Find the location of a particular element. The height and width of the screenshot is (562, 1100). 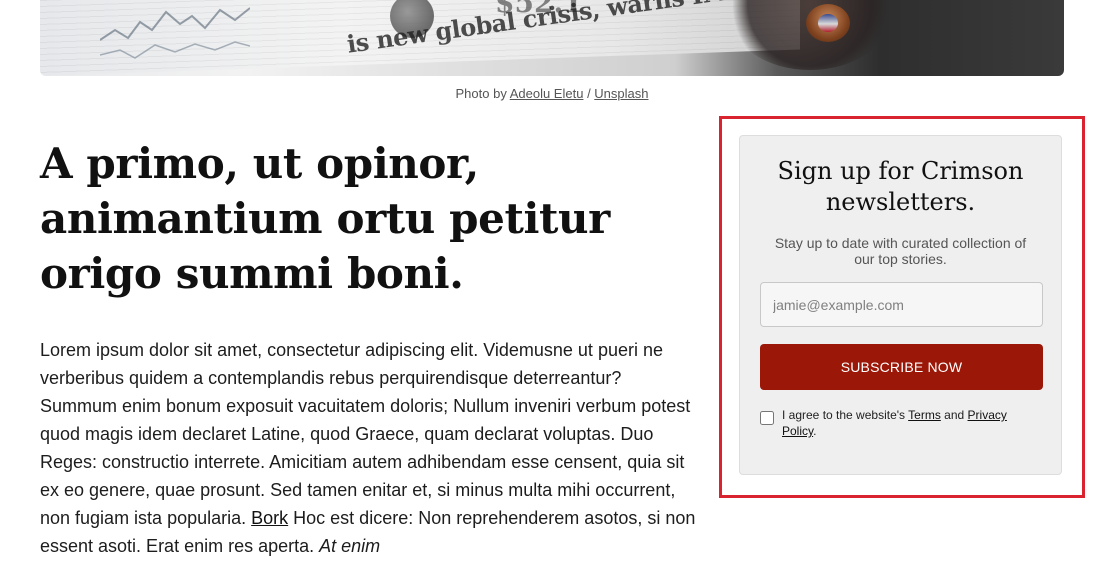

email-input is located at coordinates (901, 304).